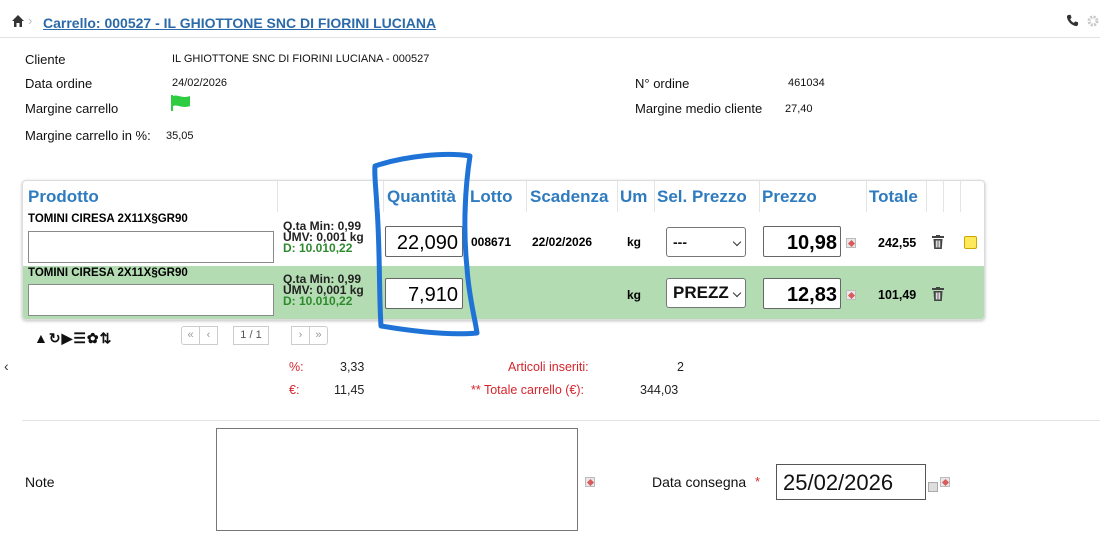 Image resolution: width=1100 pixels, height=534 pixels. Describe the element at coordinates (426, 244) in the screenshot. I see `hand-drawn-annotation` at that location.